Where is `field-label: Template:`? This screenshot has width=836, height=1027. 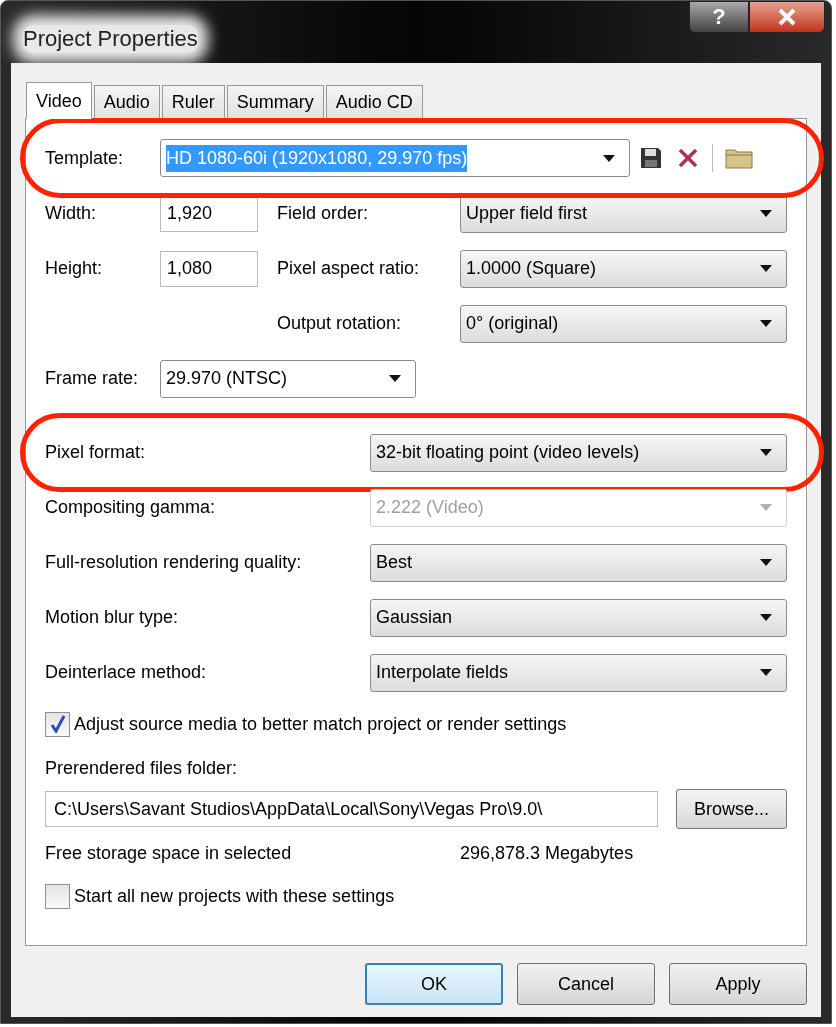
field-label: Template: is located at coordinates (85, 158).